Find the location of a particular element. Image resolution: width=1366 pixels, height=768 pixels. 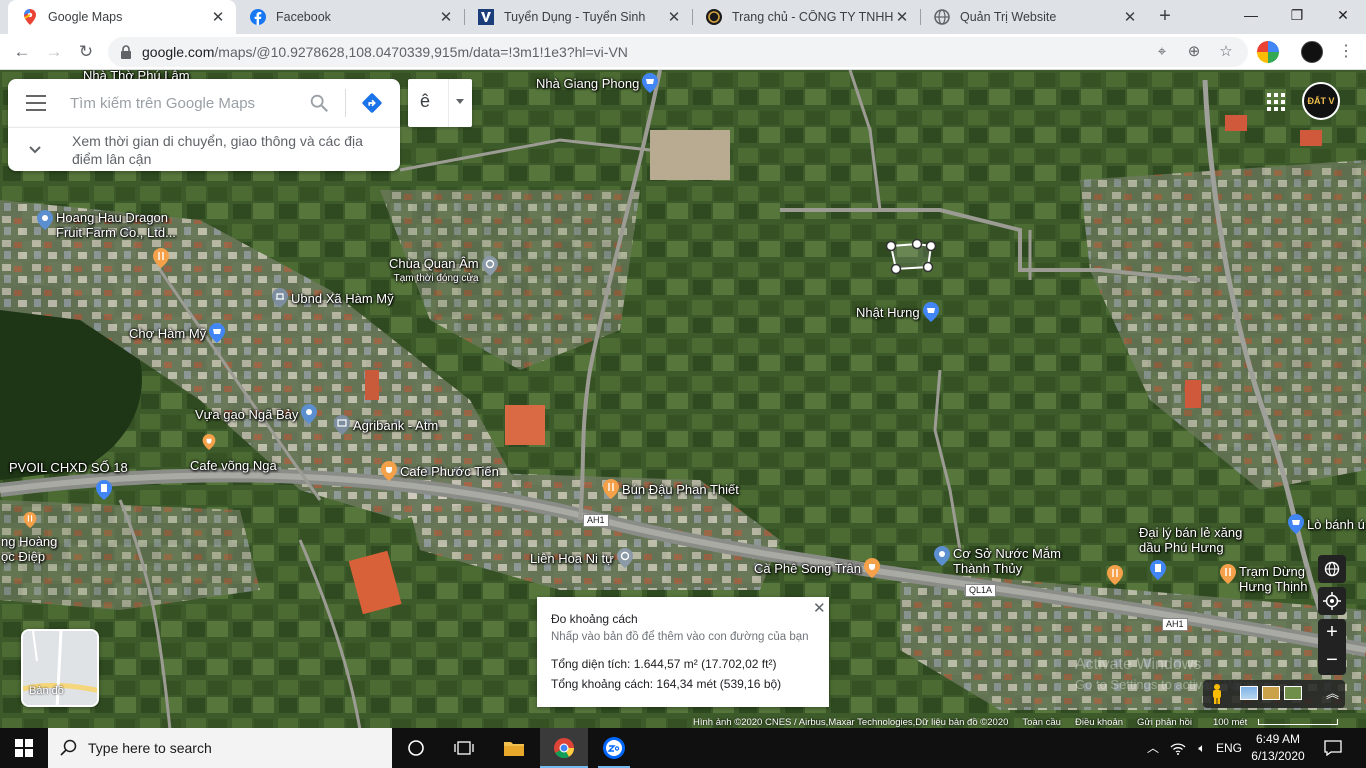

feedback-link: Gửi phản hồi is located at coordinates (1164, 722).